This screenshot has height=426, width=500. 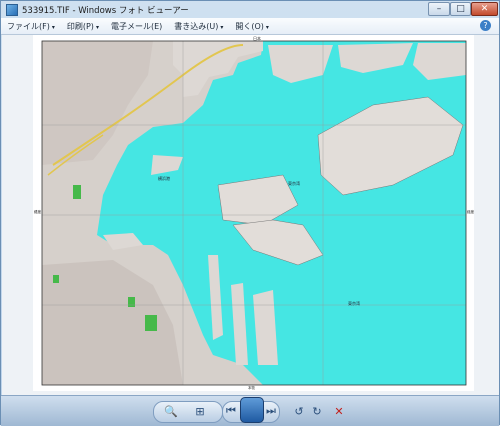 I want to click on tokyo-bay-label: 東京湾, so click(x=294, y=183).